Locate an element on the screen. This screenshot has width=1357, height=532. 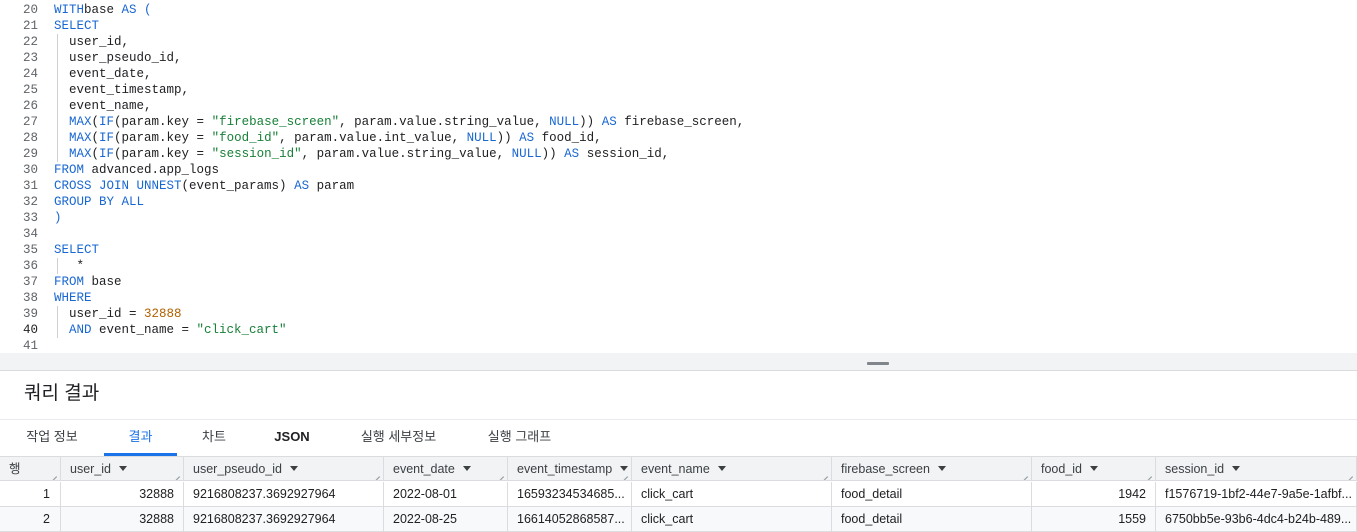
code-line: 34 is located at coordinates (678, 234).